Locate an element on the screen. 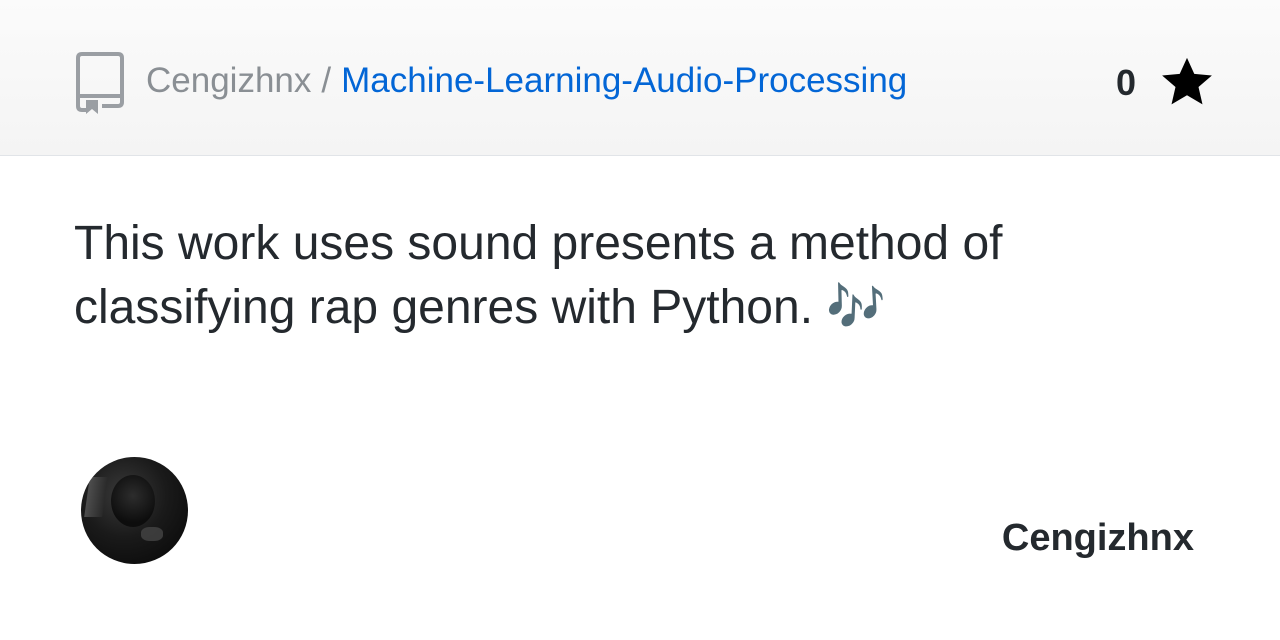 This screenshot has height=640, width=1280. star-counter: 0 is located at coordinates (1166, 83).